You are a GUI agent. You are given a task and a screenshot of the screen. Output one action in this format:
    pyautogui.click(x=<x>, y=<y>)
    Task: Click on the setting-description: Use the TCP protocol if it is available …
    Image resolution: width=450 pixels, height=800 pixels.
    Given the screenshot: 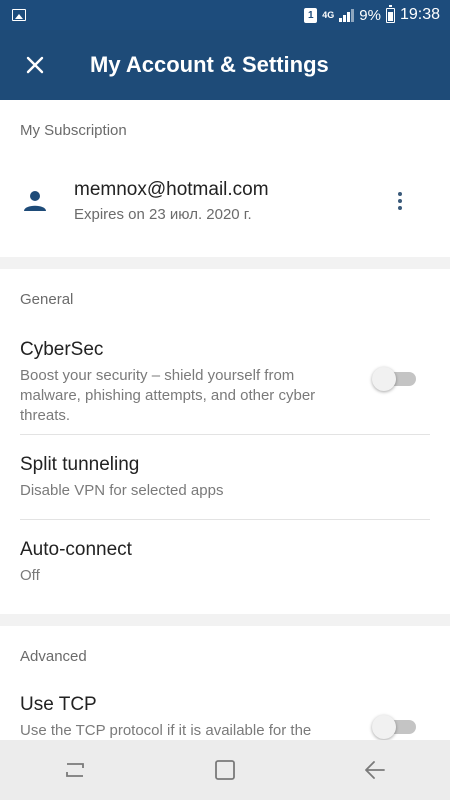 What is the action you would take?
    pyautogui.click(x=166, y=730)
    